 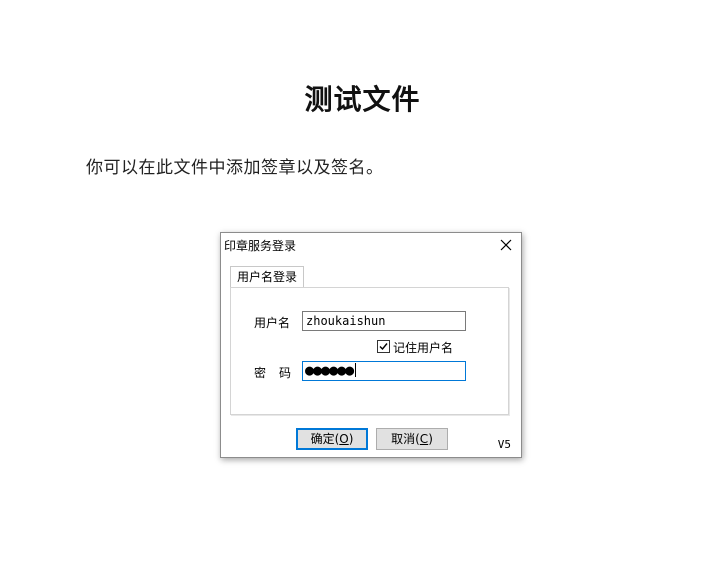 I want to click on cancel-button: 取消(C), so click(x=412, y=439).